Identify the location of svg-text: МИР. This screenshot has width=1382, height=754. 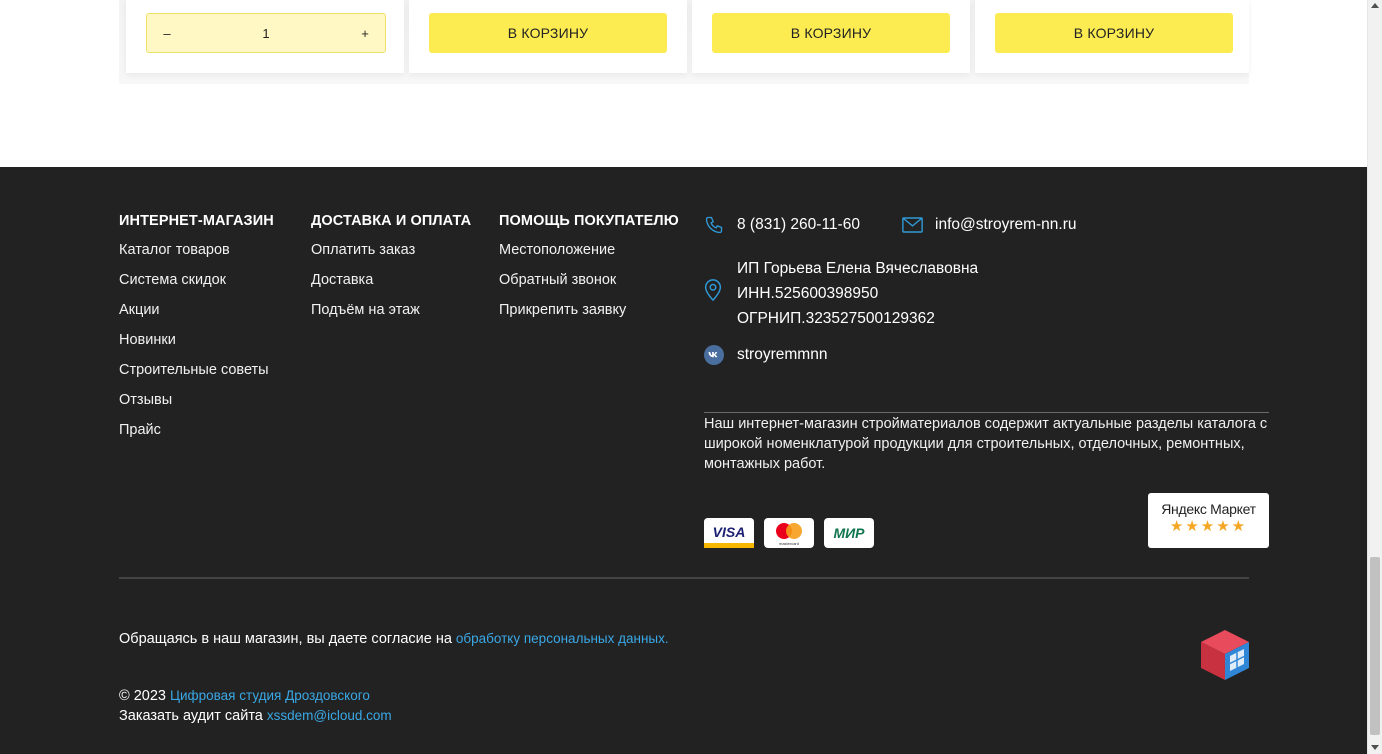
(849, 533).